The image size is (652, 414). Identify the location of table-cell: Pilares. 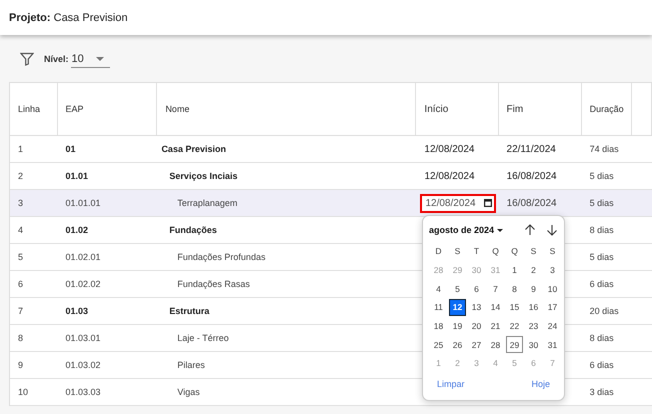
(191, 365).